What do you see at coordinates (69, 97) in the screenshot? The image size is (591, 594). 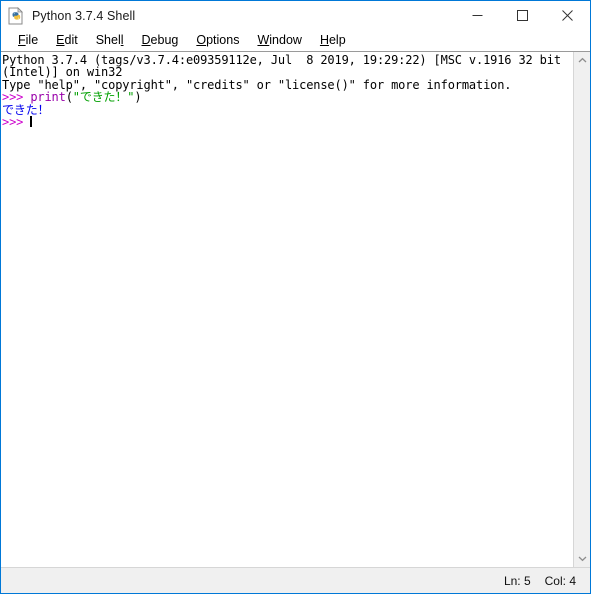 I see `console-token-plain: (` at bounding box center [69, 97].